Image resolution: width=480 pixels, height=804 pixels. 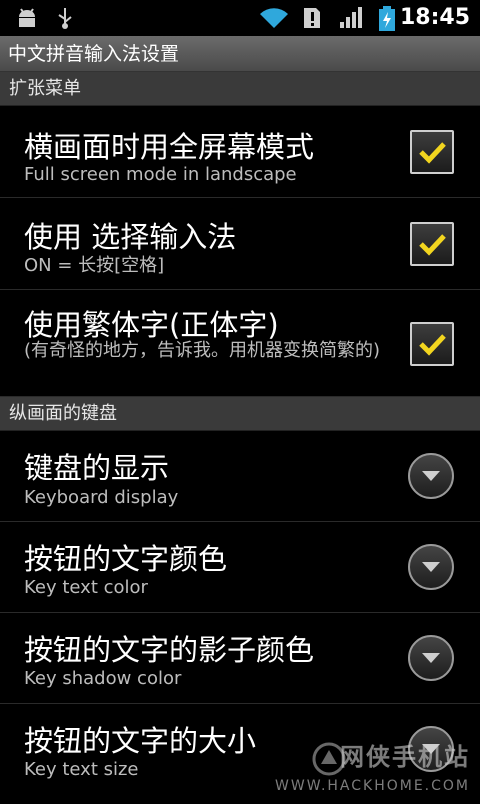 I want to click on wifi-icon, so click(x=274, y=18).